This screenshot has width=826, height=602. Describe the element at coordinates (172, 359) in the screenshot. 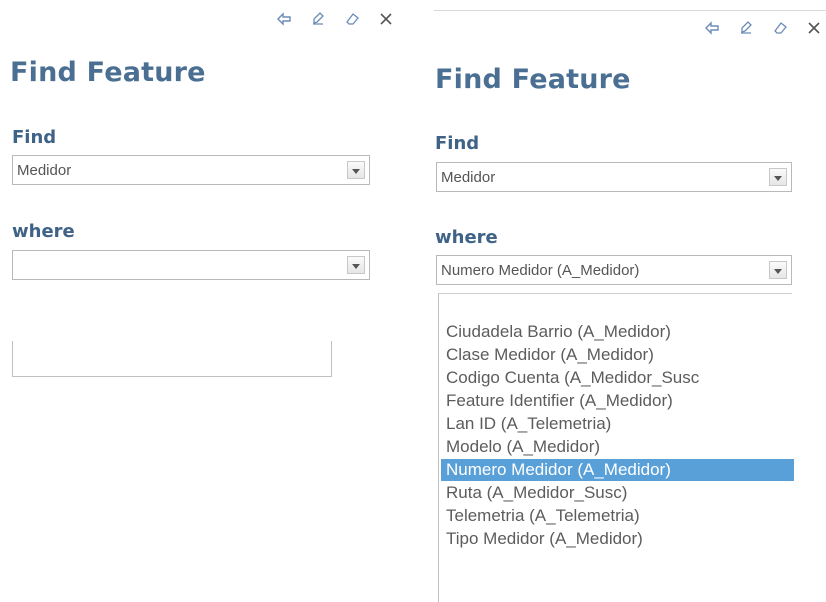

I see `search-value-input` at that location.